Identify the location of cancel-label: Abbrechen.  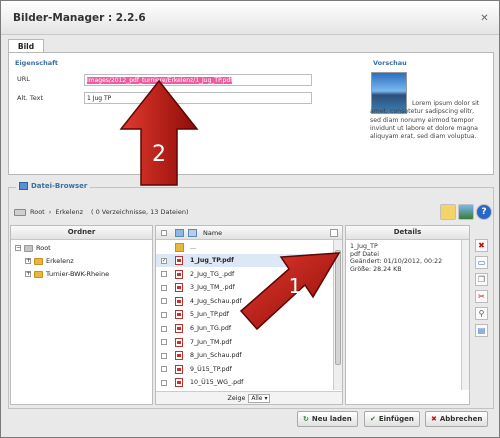
(461, 419).